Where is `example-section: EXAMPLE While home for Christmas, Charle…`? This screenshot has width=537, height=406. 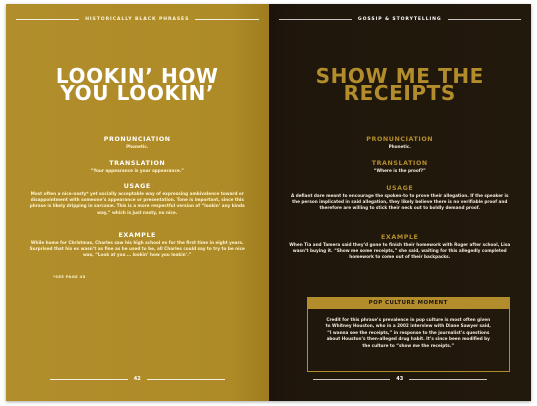
example-section: EXAMPLE While home for Christmas, Charle… is located at coordinates (137, 245).